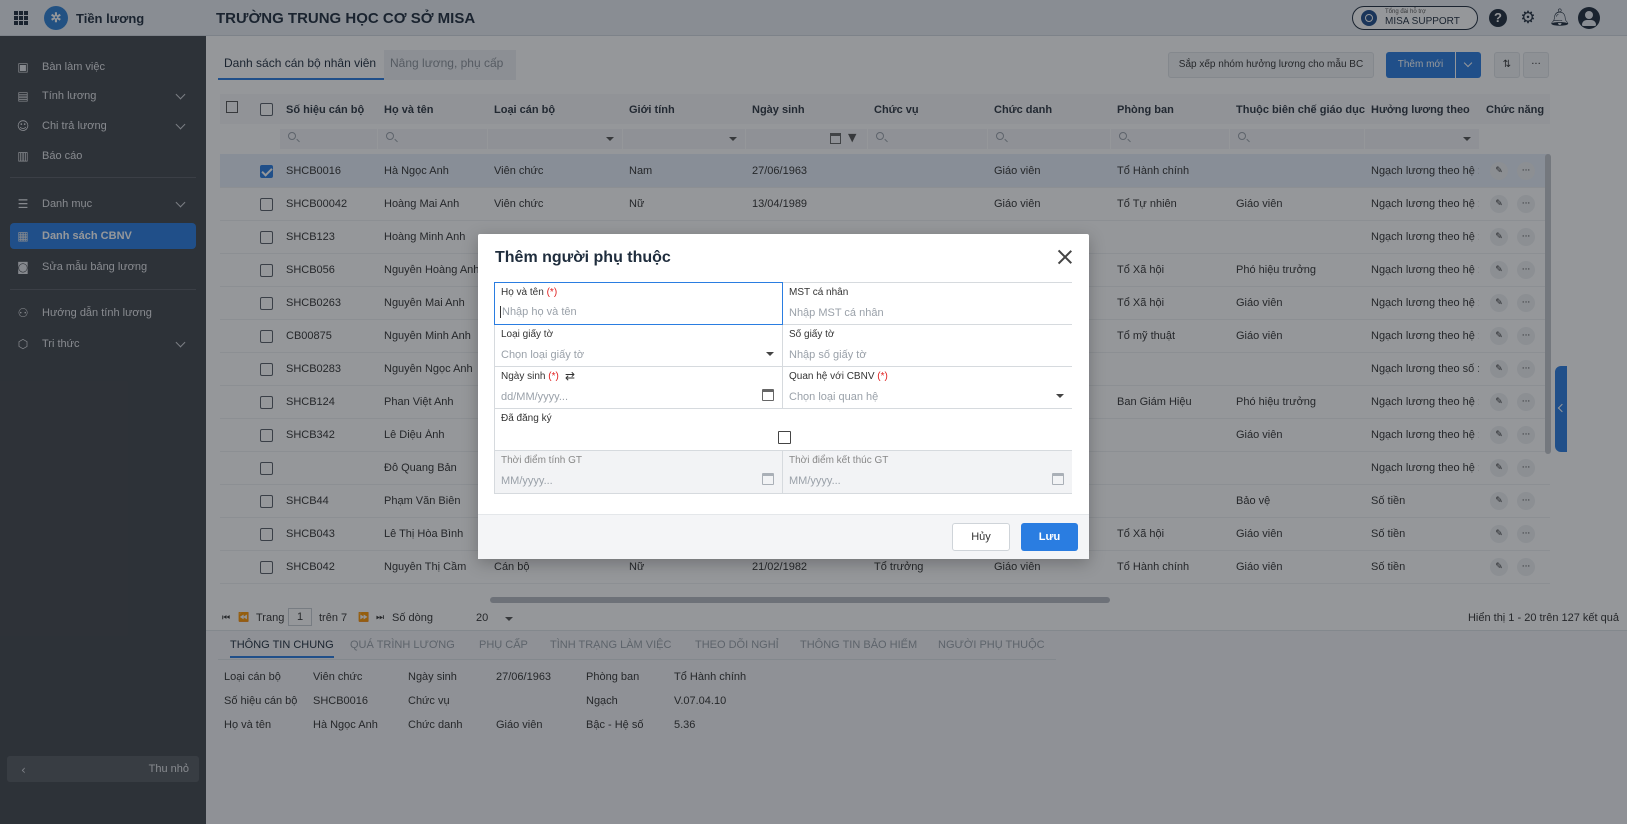  Describe the element at coordinates (819, 292) in the screenshot. I see `tax-code-label: MST cá nhân` at that location.